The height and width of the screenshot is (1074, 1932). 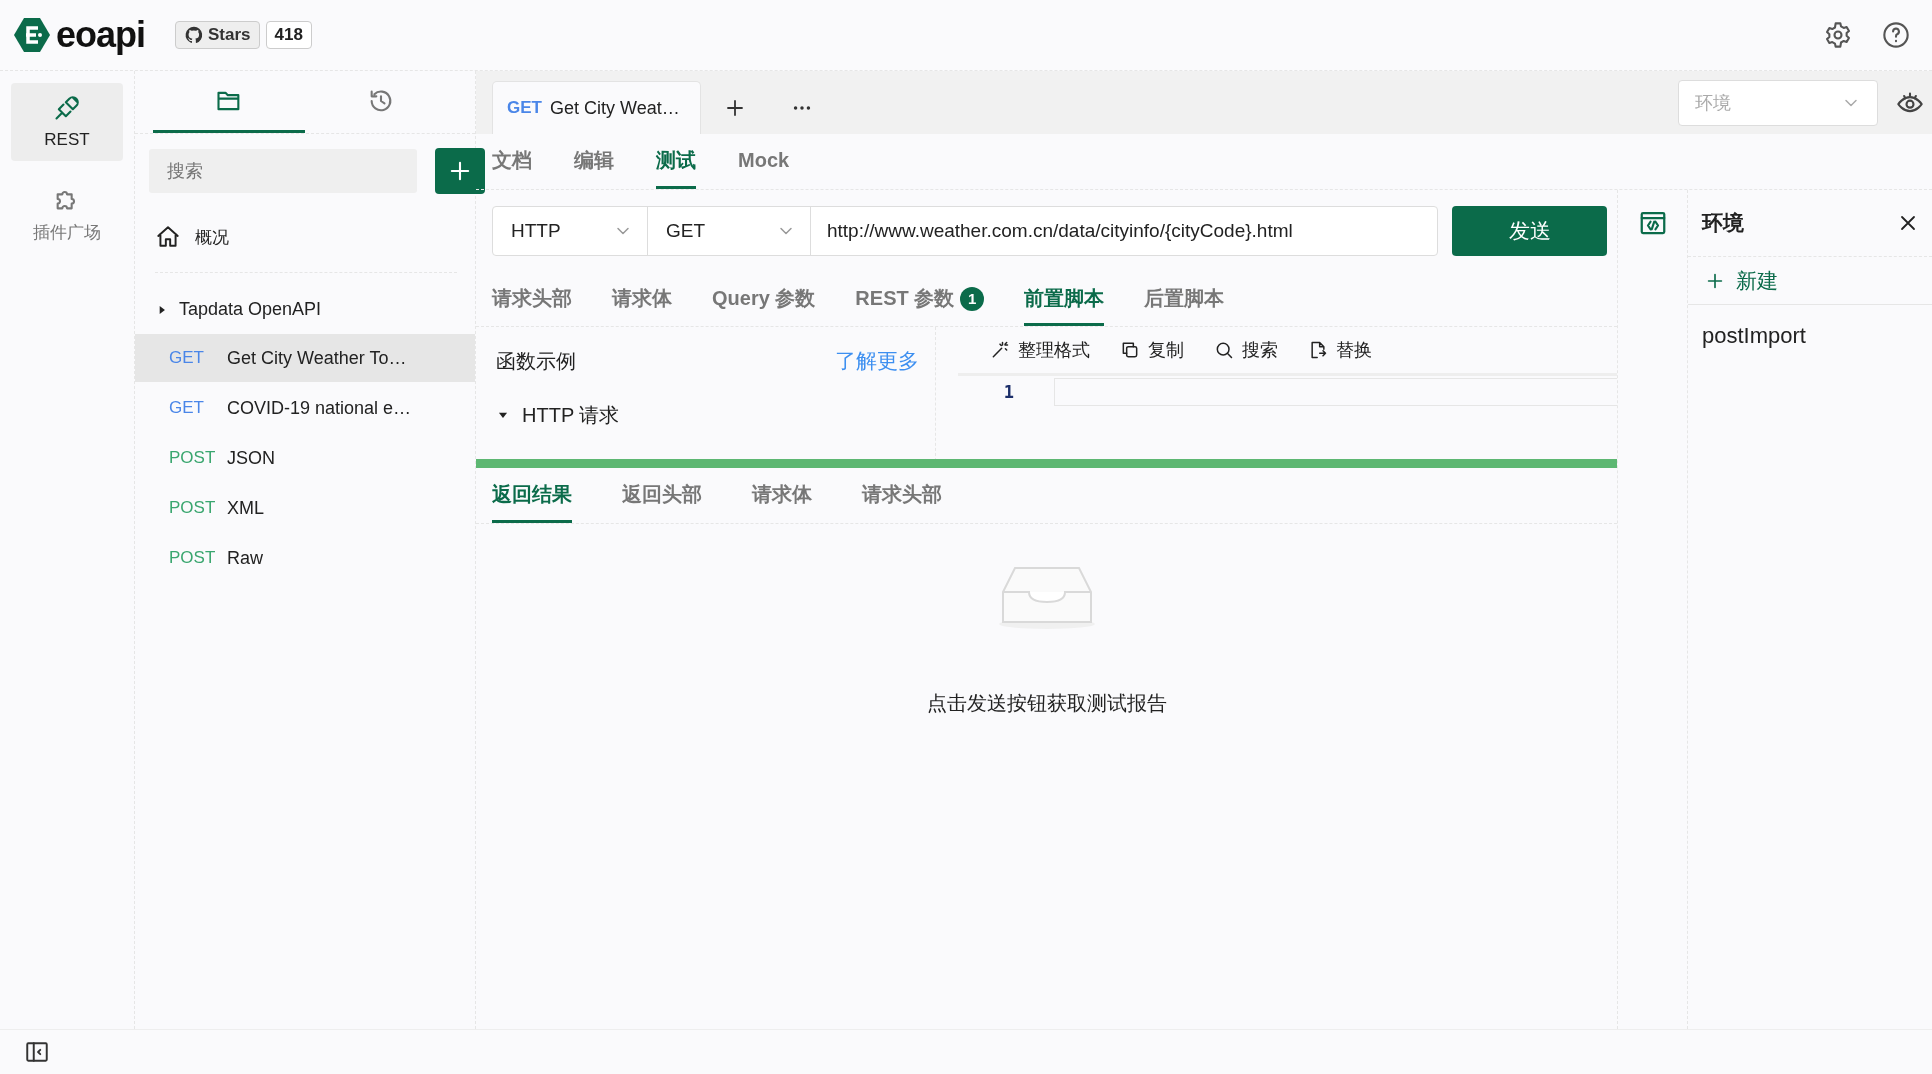 What do you see at coordinates (532, 495) in the screenshot?
I see `response-tab: 返回结果` at bounding box center [532, 495].